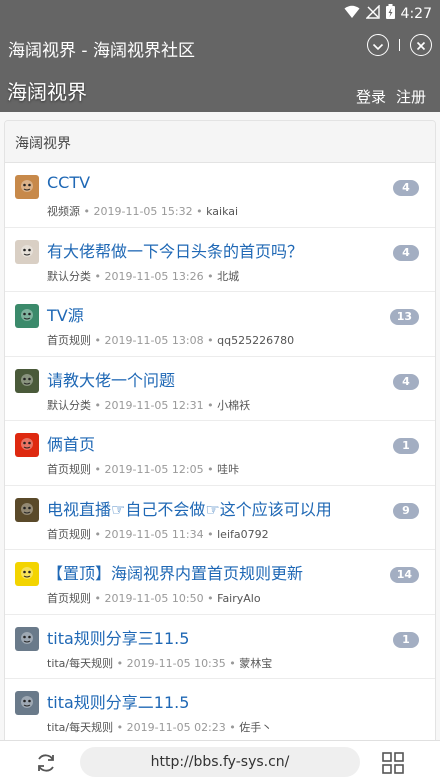 The height and width of the screenshot is (783, 440). I want to click on topic-author: 蒙林宝, so click(255, 663).